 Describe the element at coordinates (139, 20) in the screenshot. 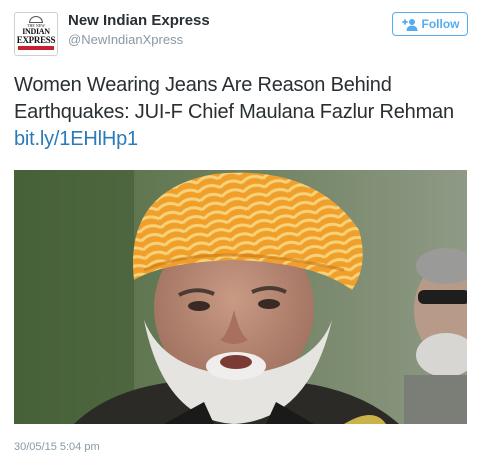

I see `author-display-name: New Indian Express` at that location.